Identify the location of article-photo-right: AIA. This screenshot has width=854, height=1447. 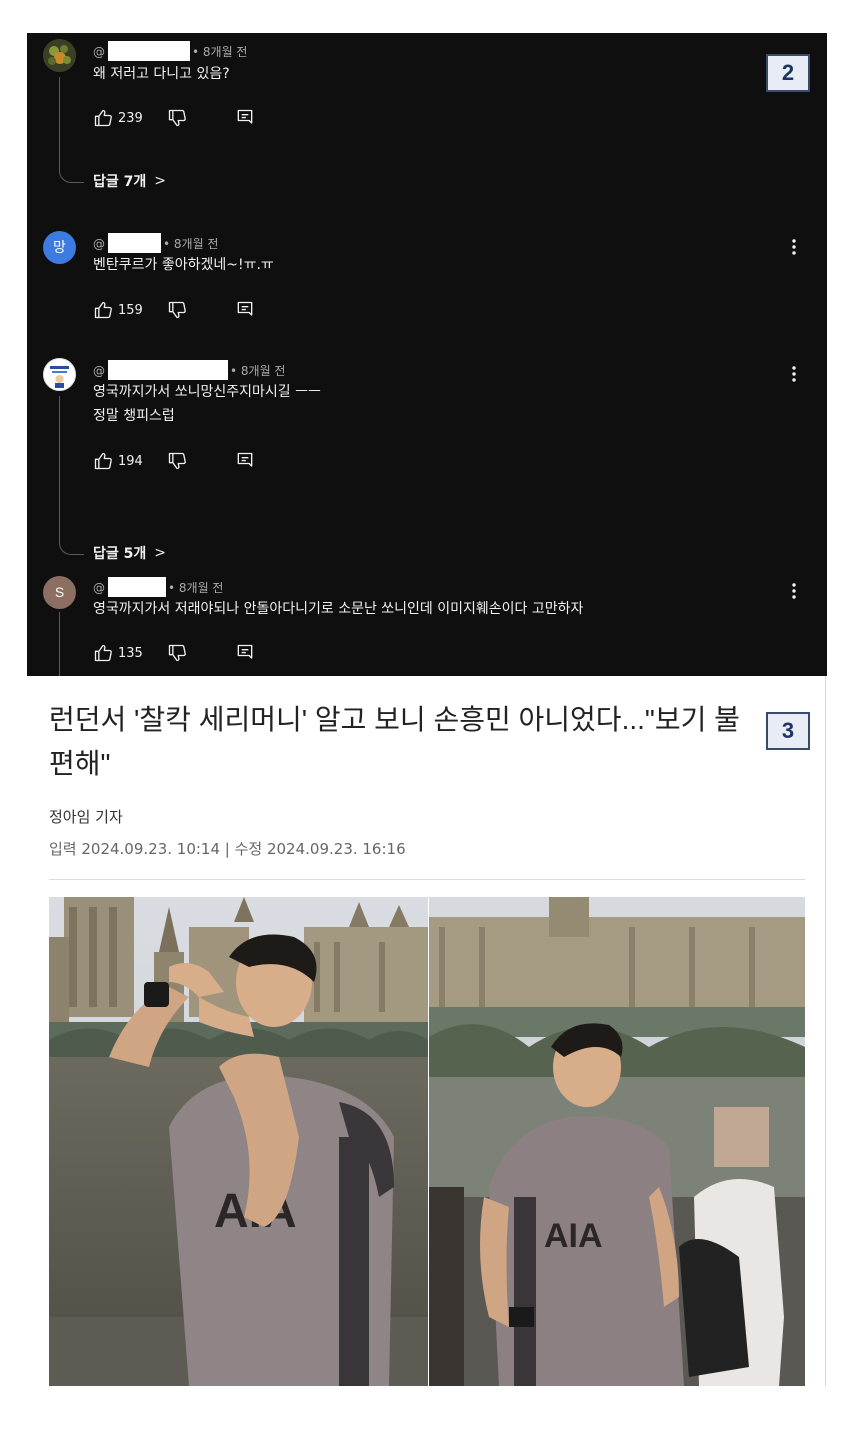
(617, 1141).